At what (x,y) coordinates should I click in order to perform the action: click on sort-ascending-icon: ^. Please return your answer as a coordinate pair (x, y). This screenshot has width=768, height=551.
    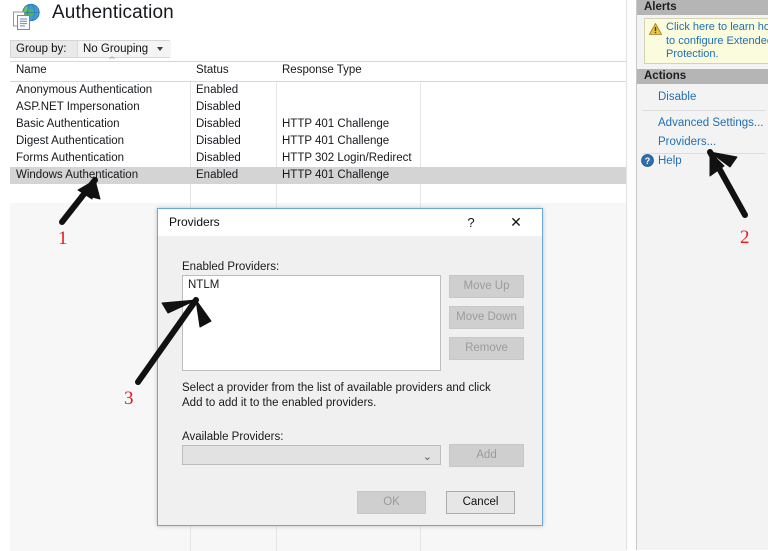
    Looking at the image, I should click on (112, 61).